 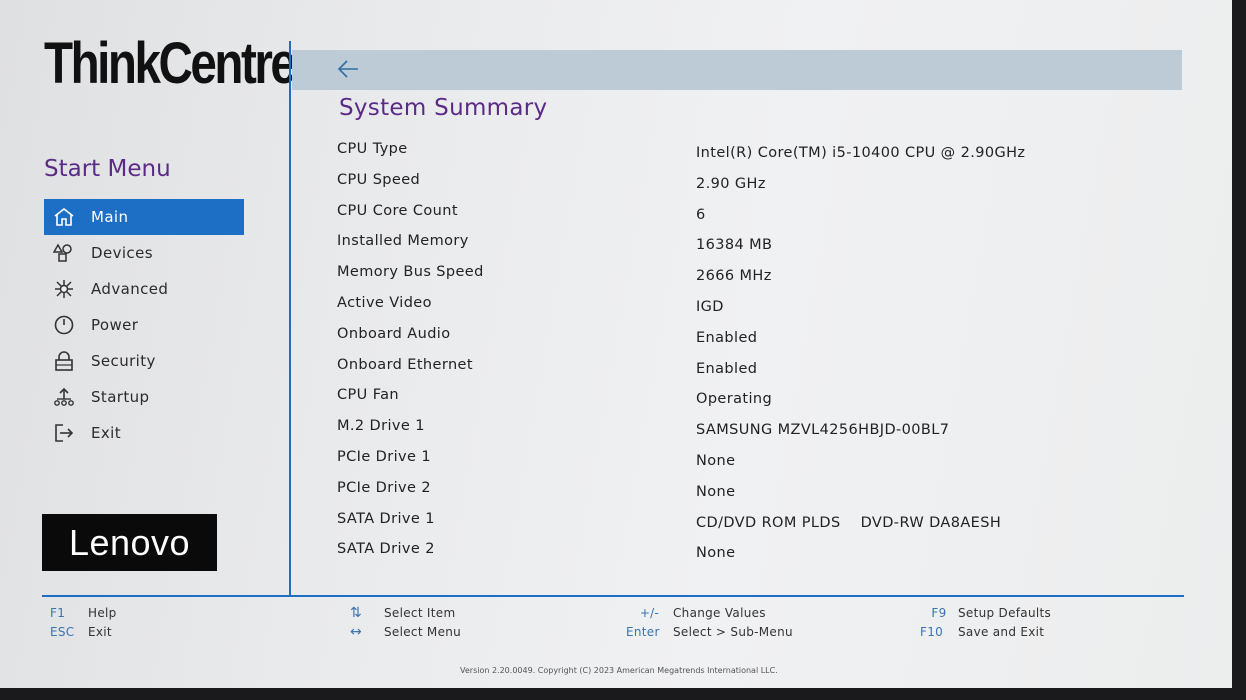 What do you see at coordinates (64, 361) in the screenshot?
I see `lock-icon` at bounding box center [64, 361].